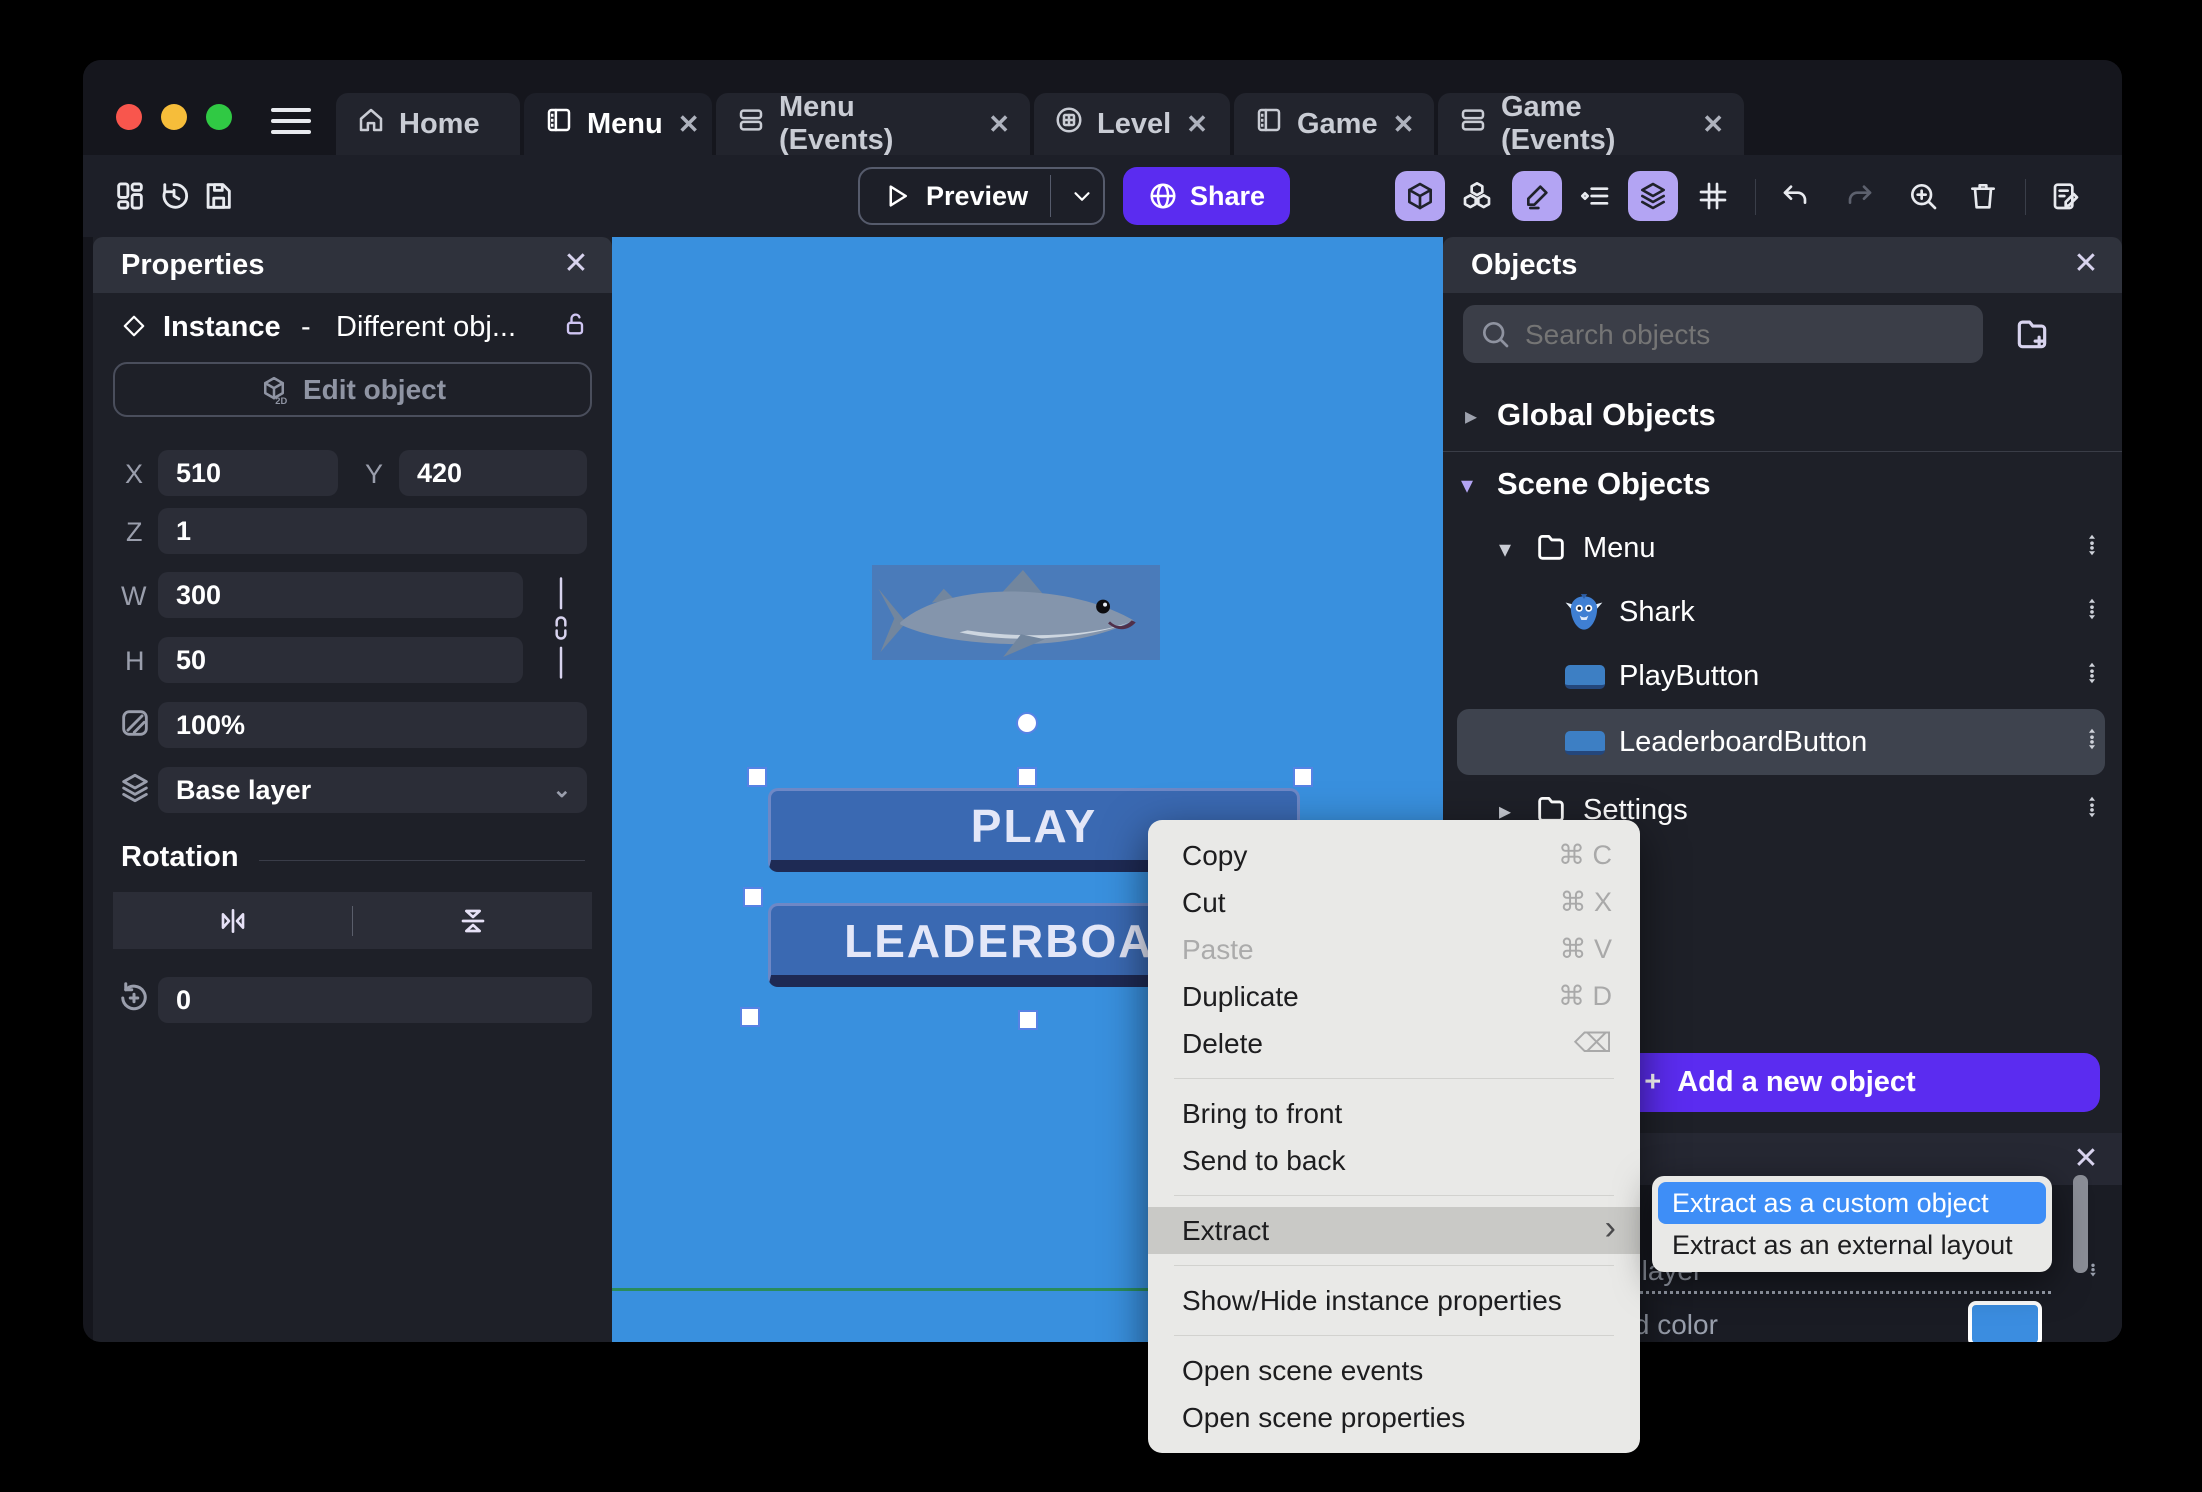 The image size is (2202, 1492). What do you see at coordinates (232, 921) in the screenshot?
I see `flip-horizontal-icon` at bounding box center [232, 921].